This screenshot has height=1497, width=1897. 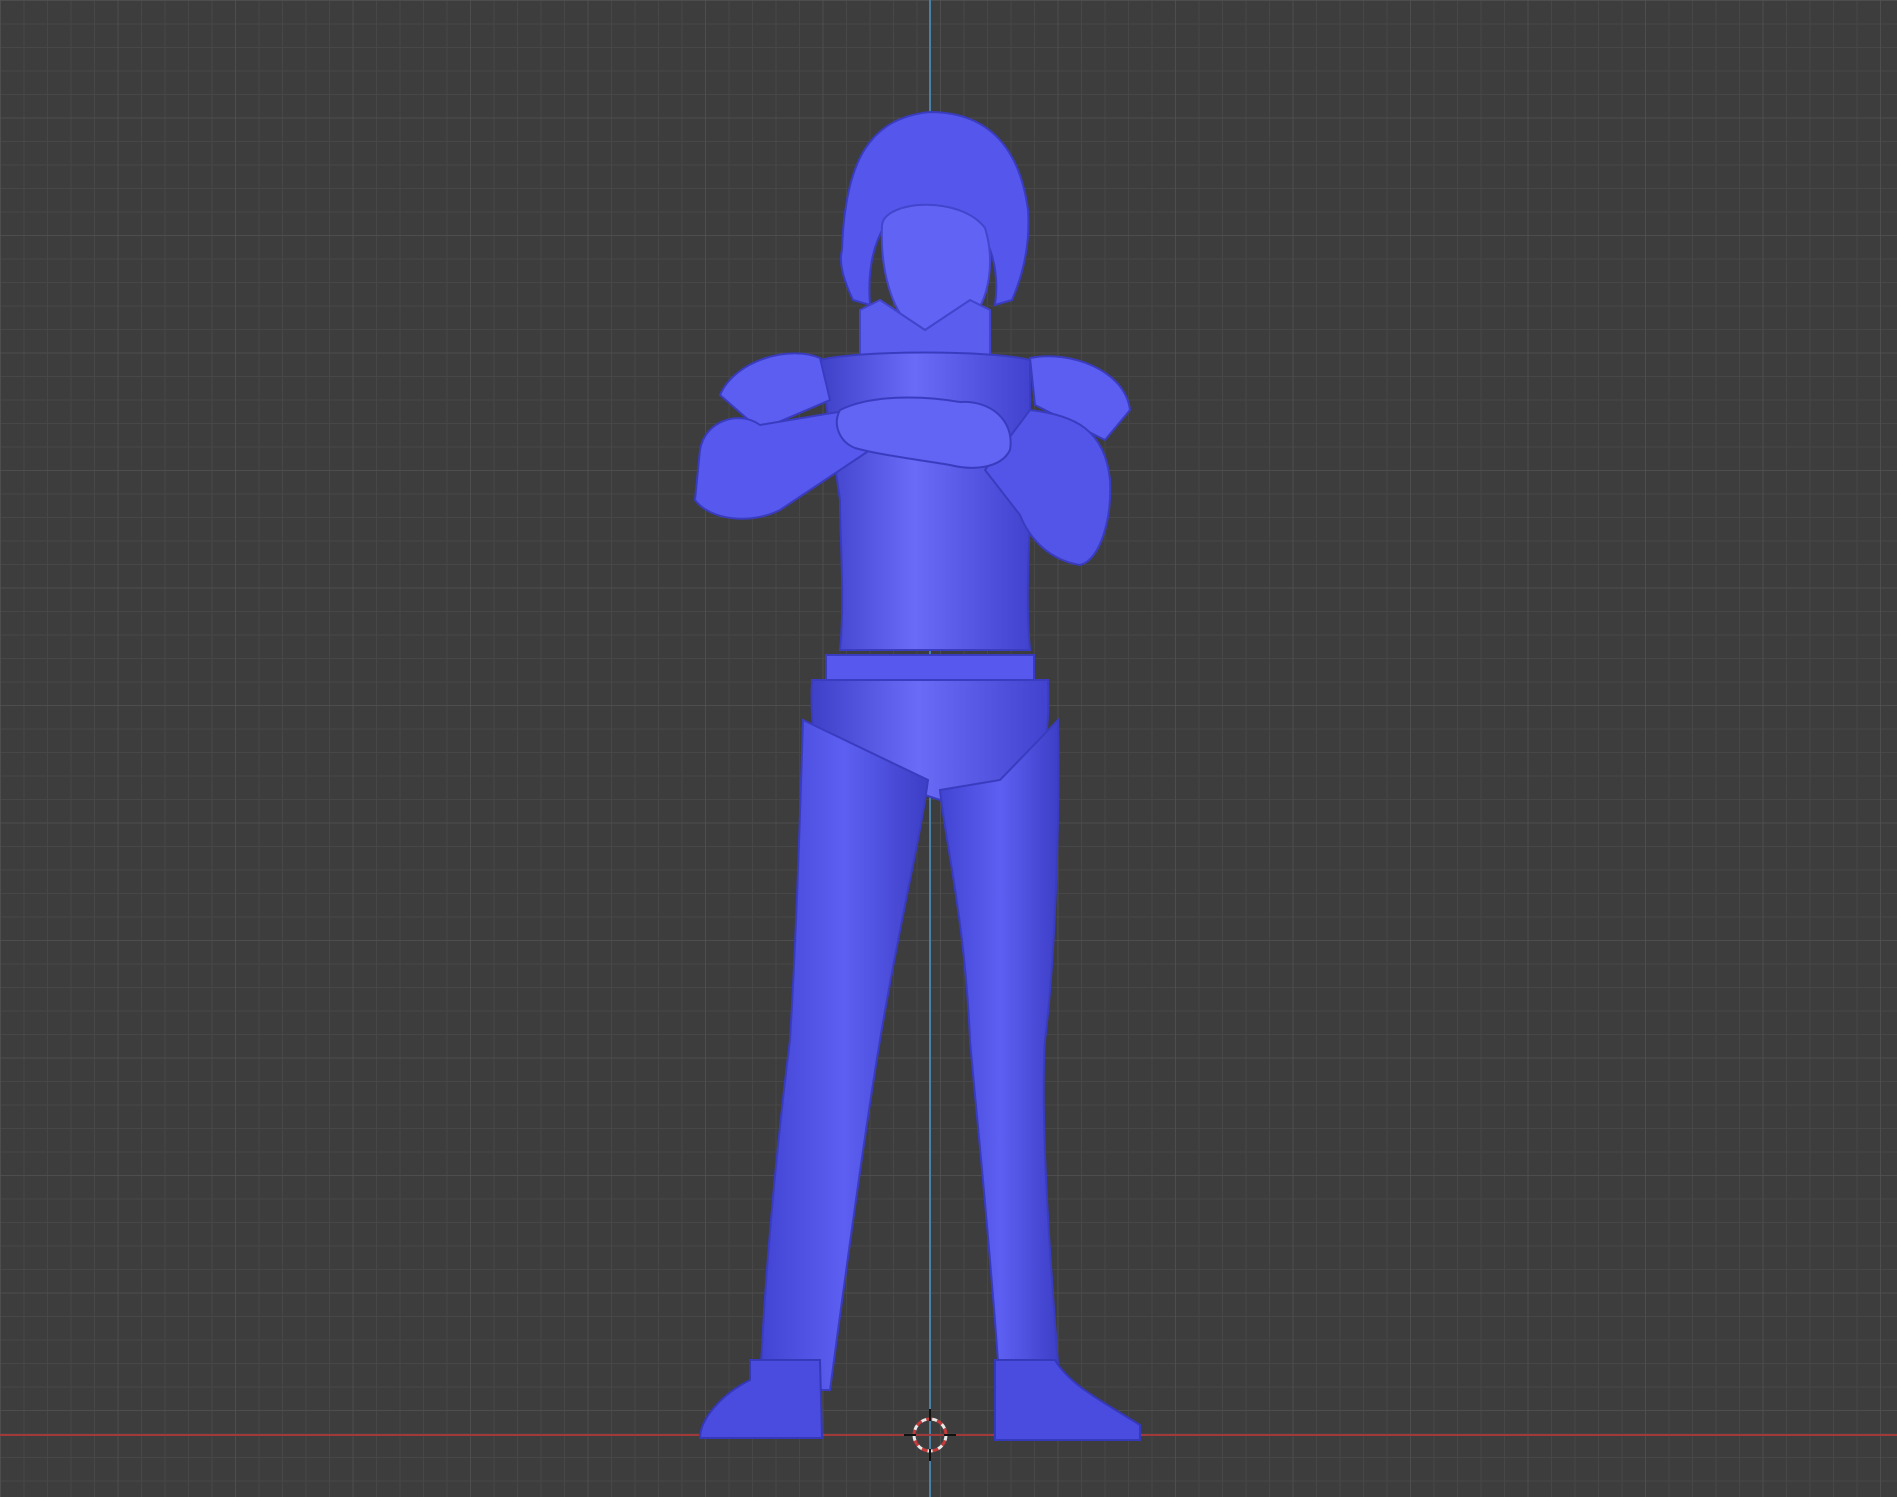 What do you see at coordinates (844, 1054) in the screenshot?
I see `model-leg-left` at bounding box center [844, 1054].